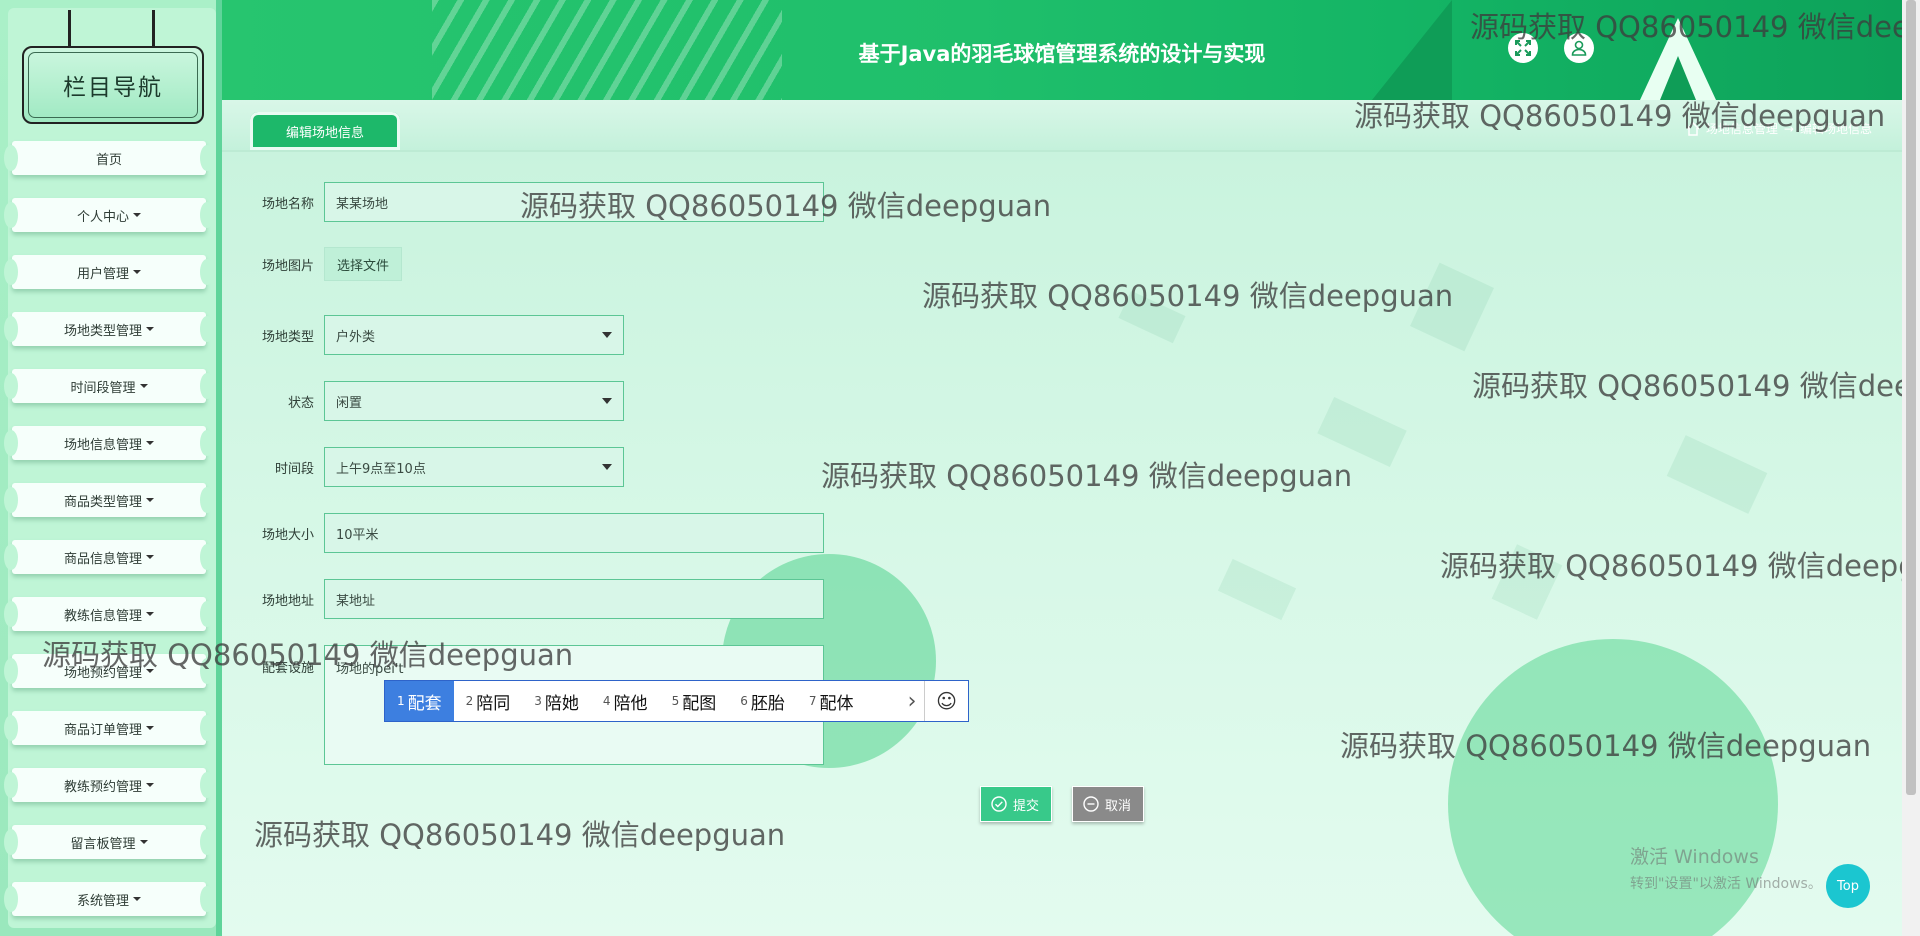 The image size is (1920, 936). I want to click on user-icon, so click(1579, 48).